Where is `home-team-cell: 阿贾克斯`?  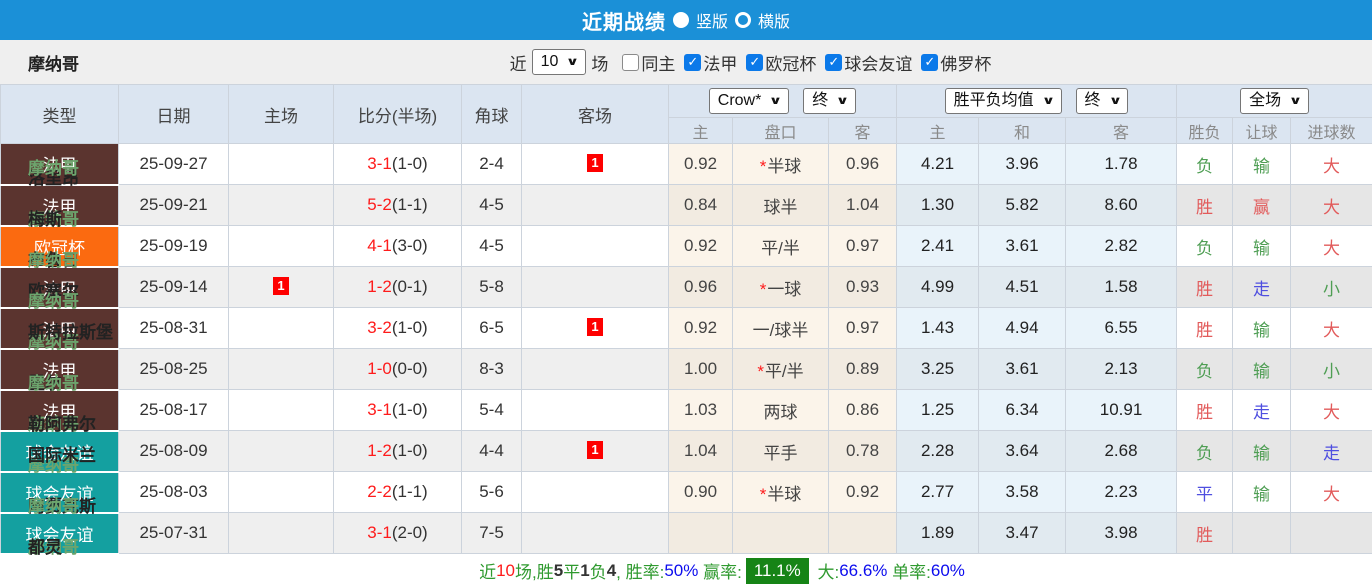
home-team-cell: 阿贾克斯 is located at coordinates (281, 492).